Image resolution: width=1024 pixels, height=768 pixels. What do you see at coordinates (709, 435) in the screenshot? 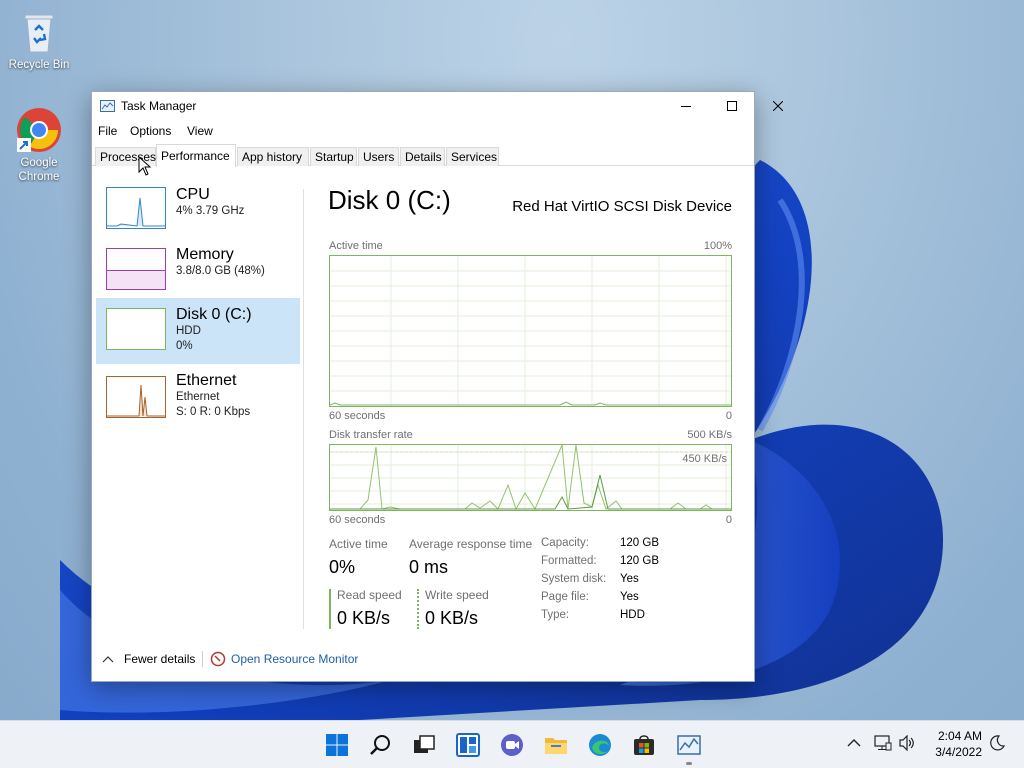
I see `transfer-rate-graph-max: 500 KB/s` at bounding box center [709, 435].